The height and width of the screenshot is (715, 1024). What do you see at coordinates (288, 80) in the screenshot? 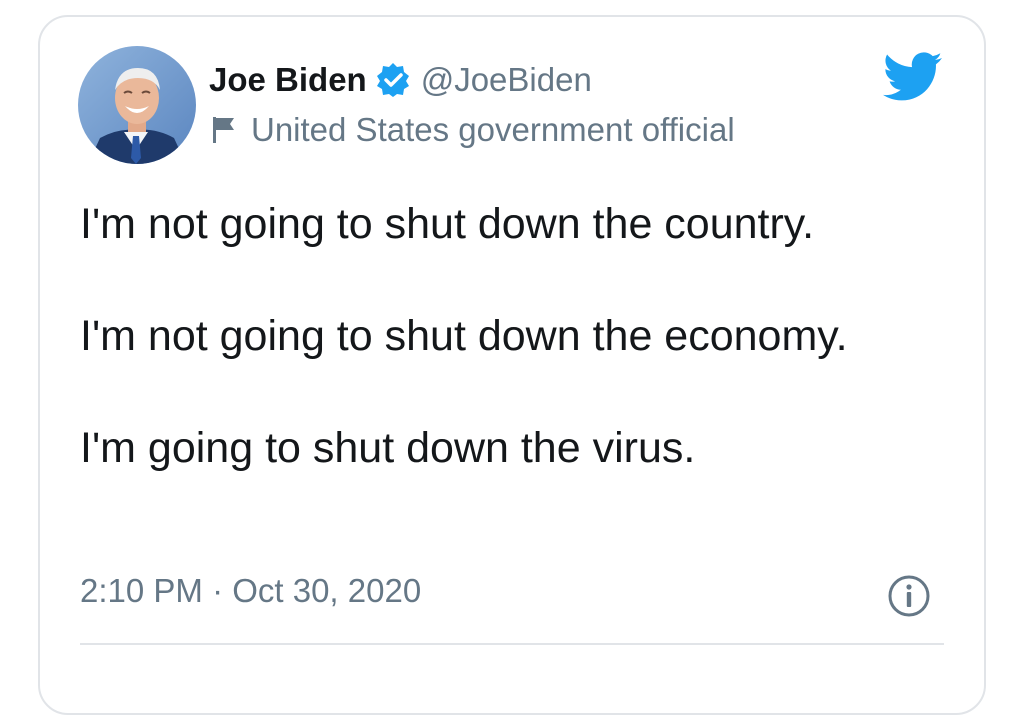
I see `display-name: Joe Biden` at bounding box center [288, 80].